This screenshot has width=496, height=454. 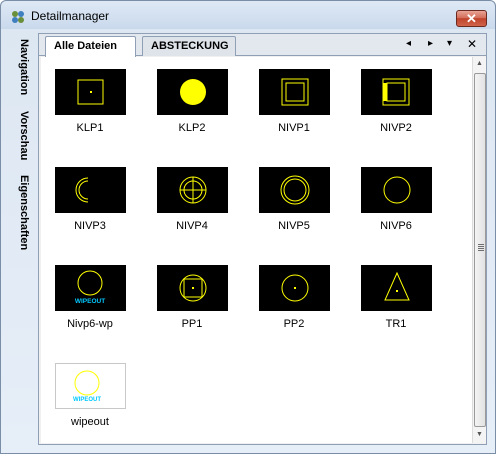 I want to click on app-icon, so click(x=18, y=17).